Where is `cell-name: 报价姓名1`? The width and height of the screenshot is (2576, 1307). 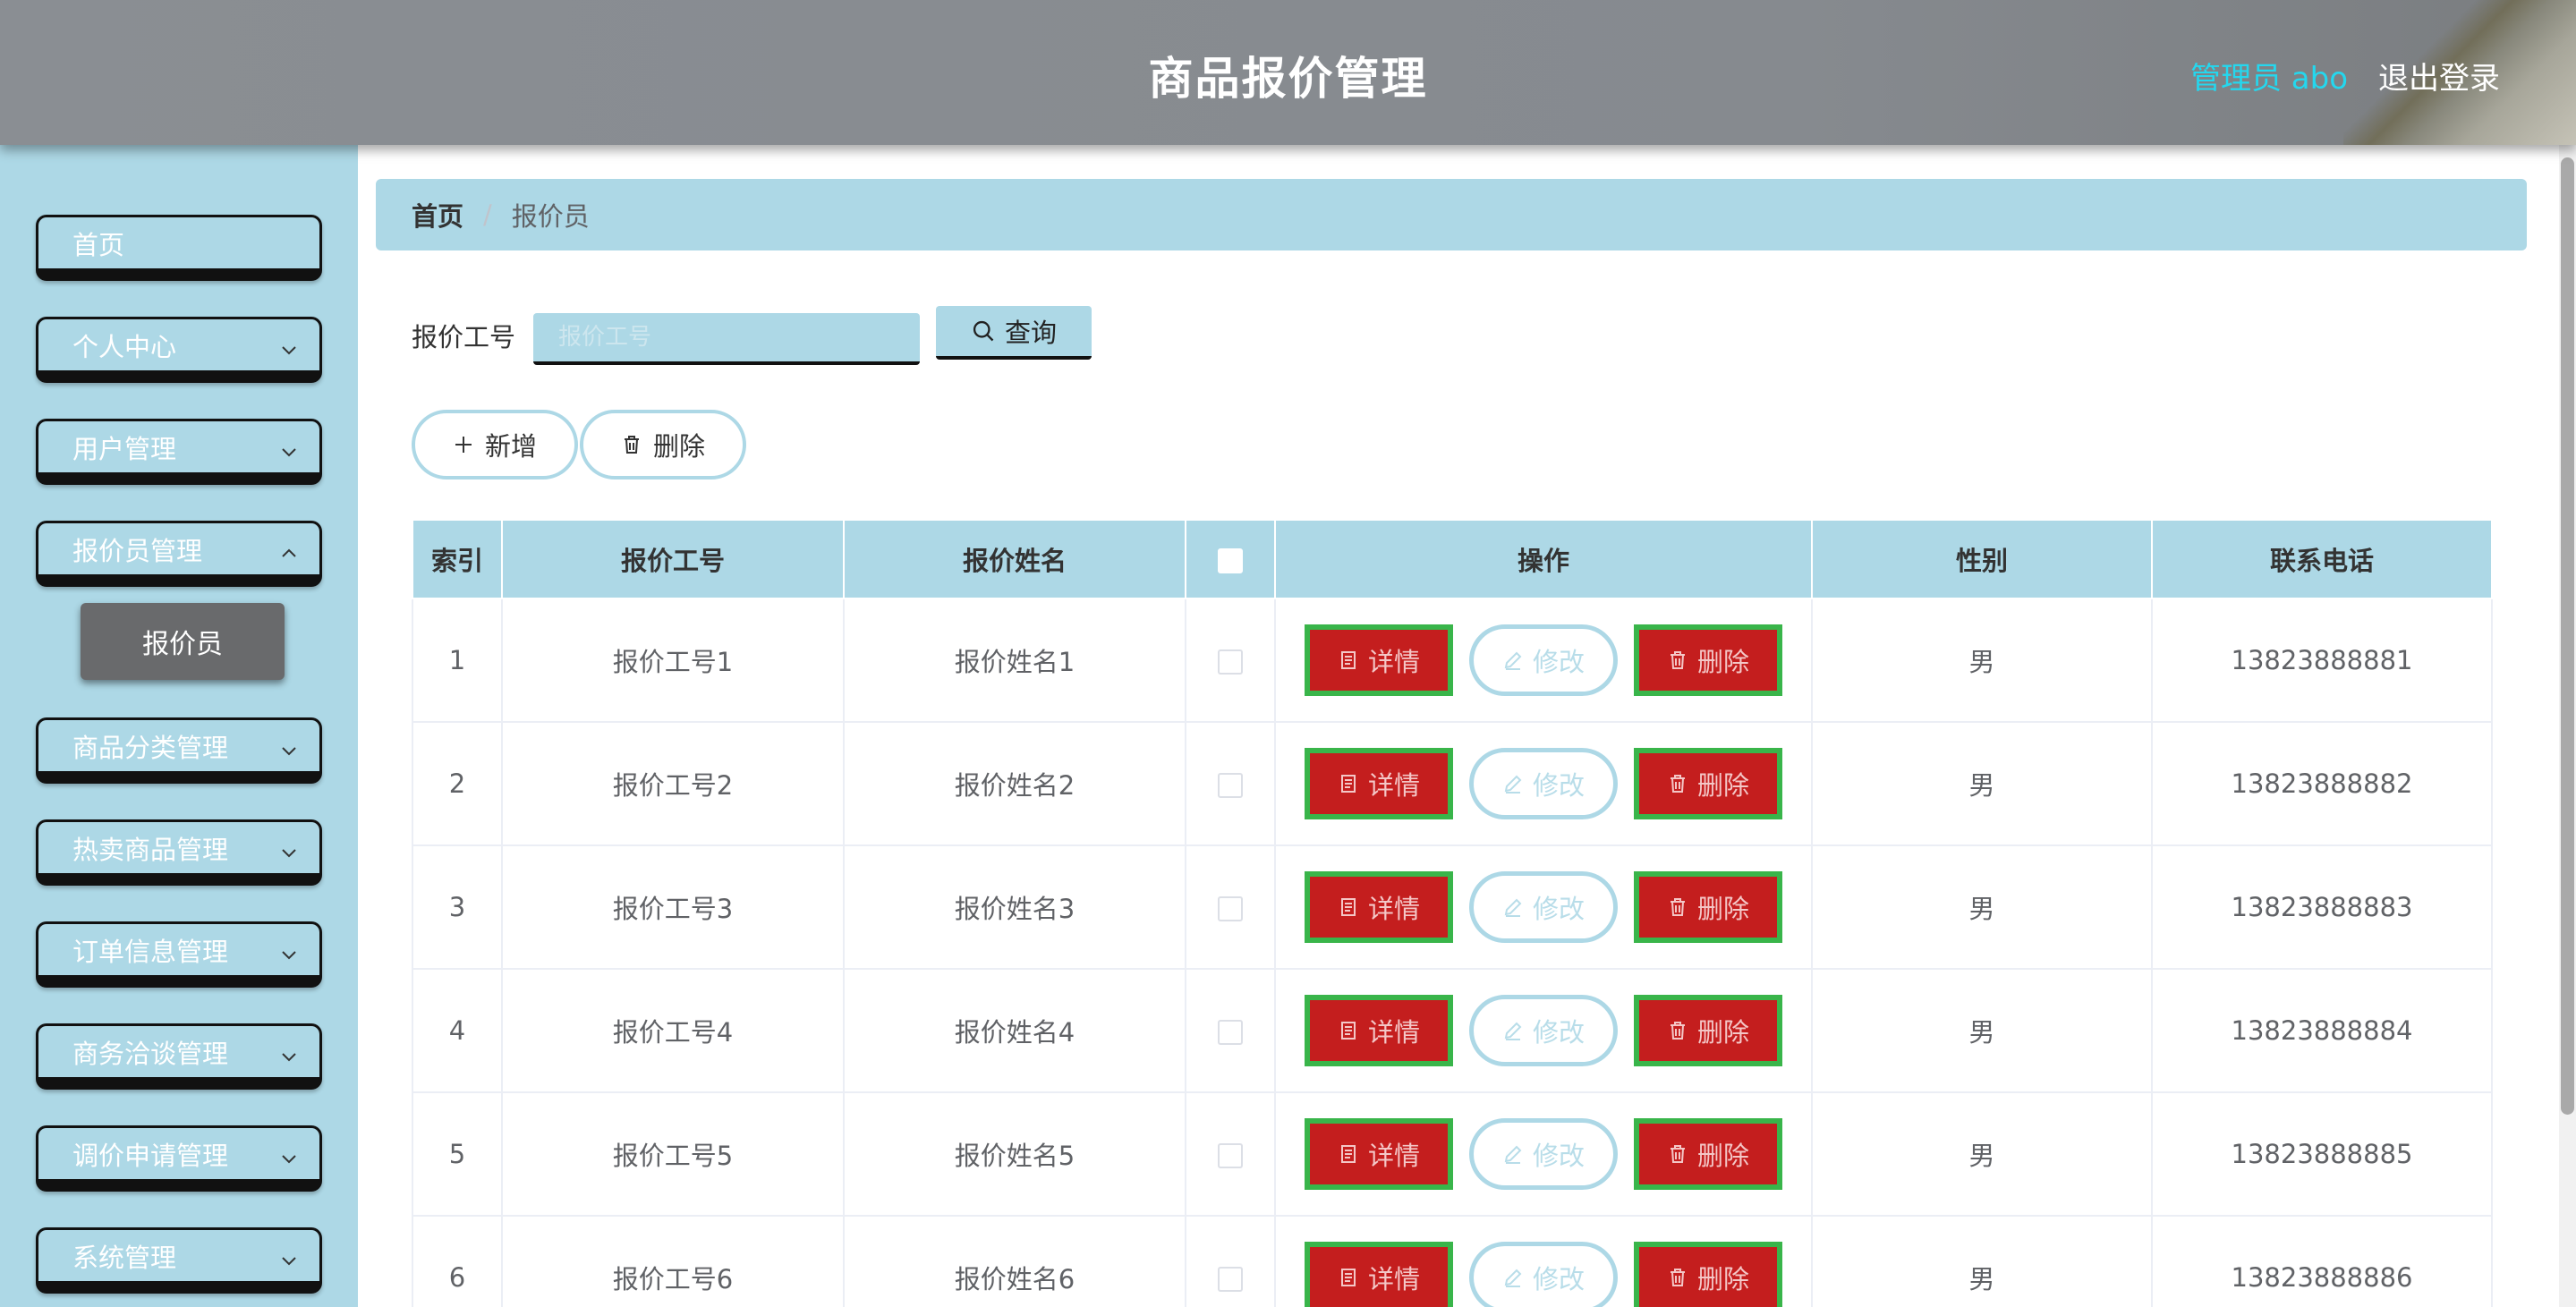 cell-name: 报价姓名1 is located at coordinates (1015, 660).